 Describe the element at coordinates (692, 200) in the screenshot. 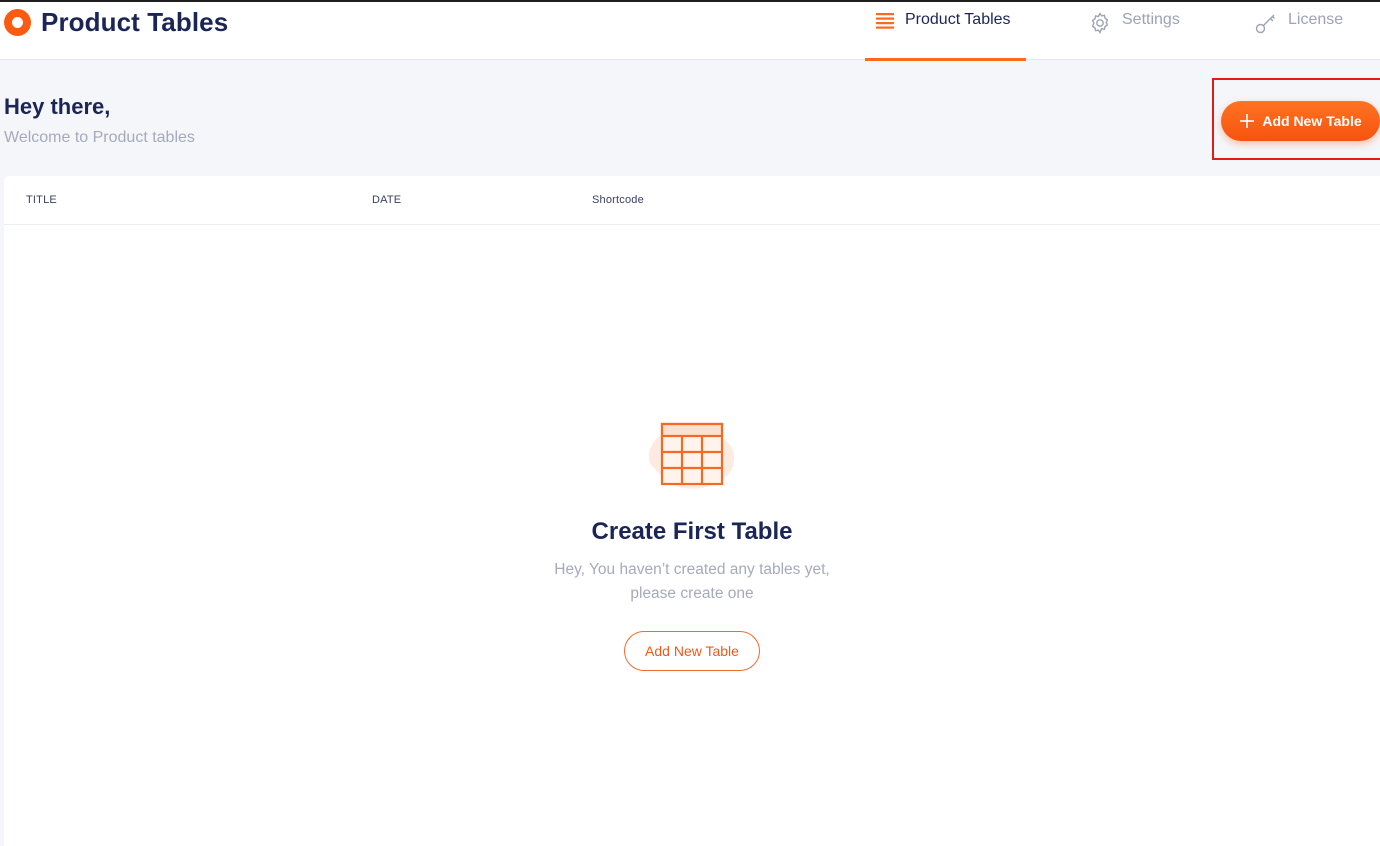

I see `table-header: TITLE DATE Shortcode` at that location.